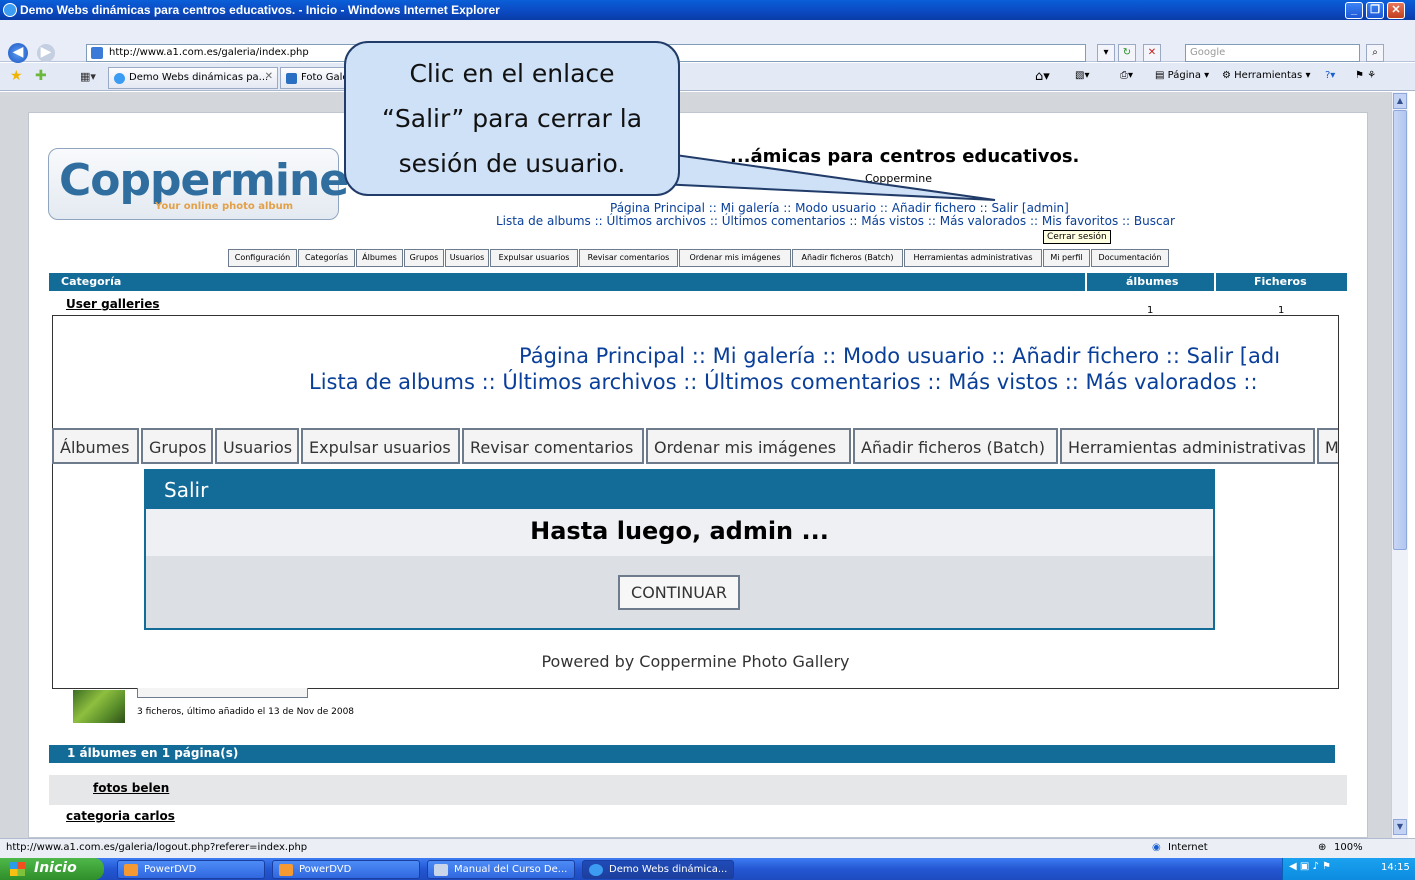  Describe the element at coordinates (1365, 75) in the screenshot. I see `research-icon: ⚑ ⚘` at that location.